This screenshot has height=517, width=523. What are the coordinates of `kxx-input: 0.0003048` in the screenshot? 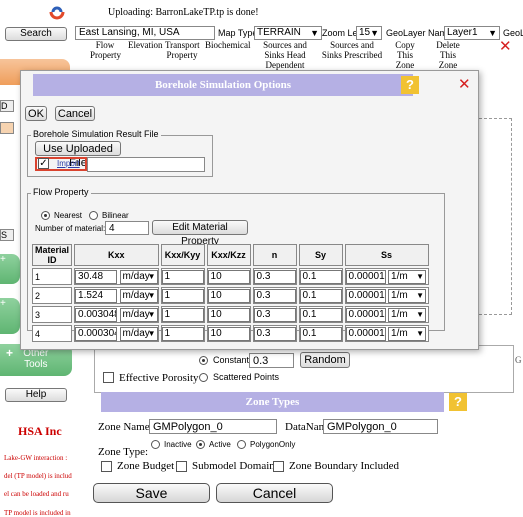 It's located at (96, 333).